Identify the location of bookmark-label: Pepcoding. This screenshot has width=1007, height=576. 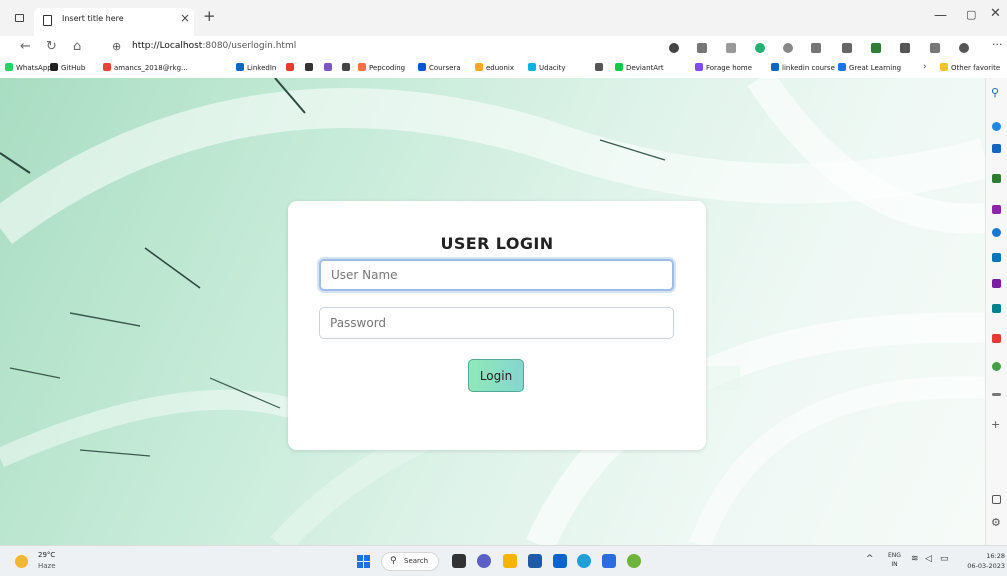
(387, 68).